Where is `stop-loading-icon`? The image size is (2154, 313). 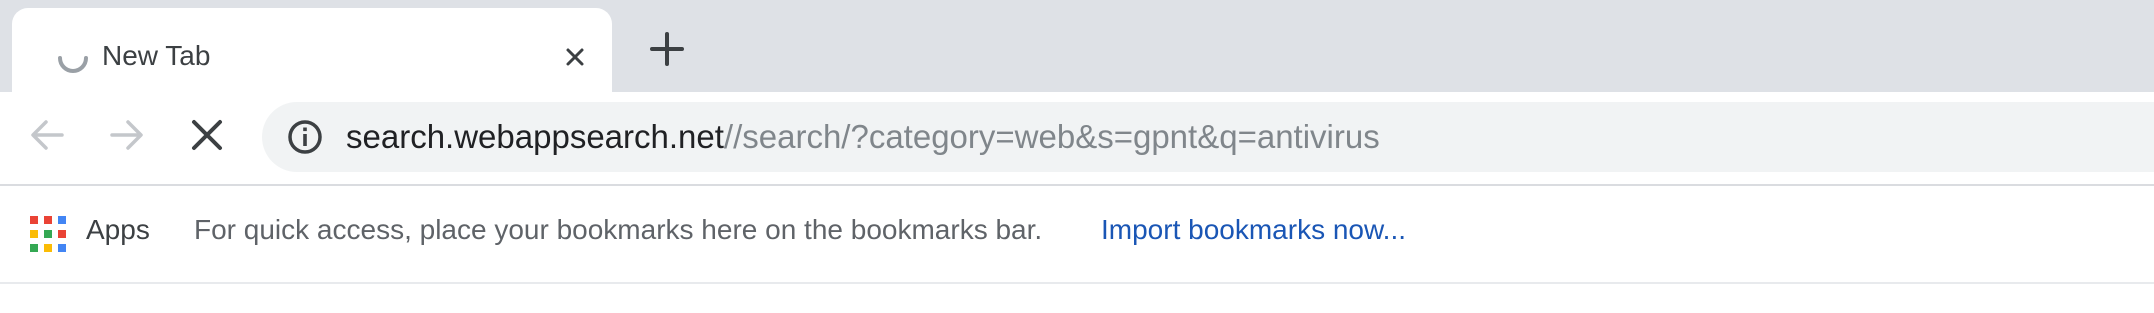 stop-loading-icon is located at coordinates (207, 135).